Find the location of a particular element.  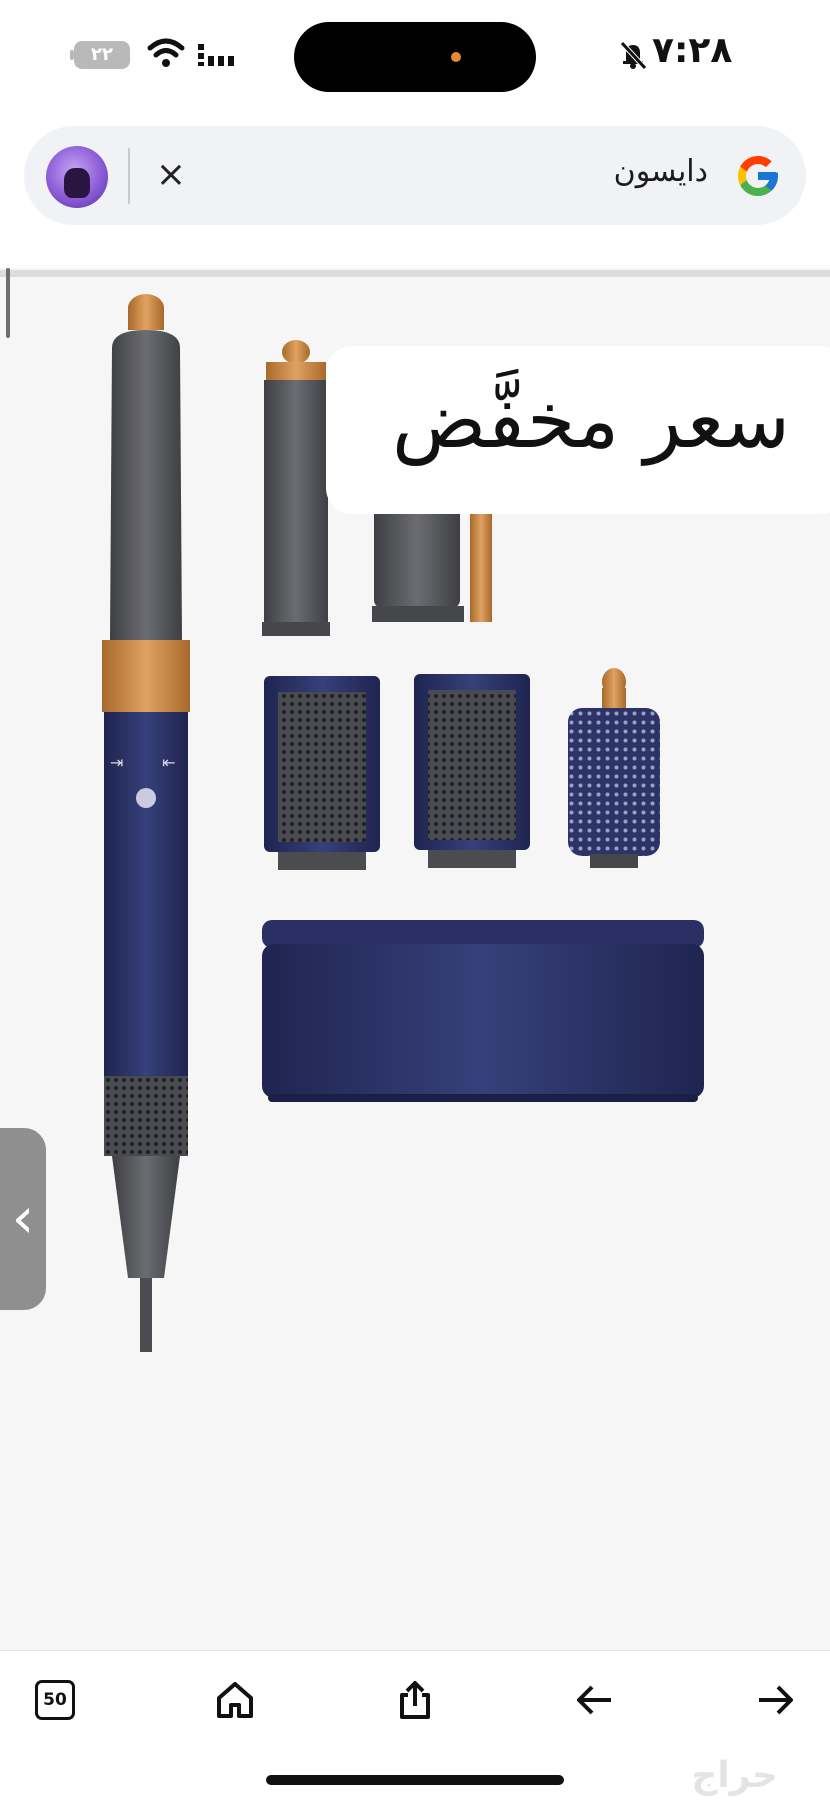

avatar-cat-silhouette is located at coordinates (77, 183).